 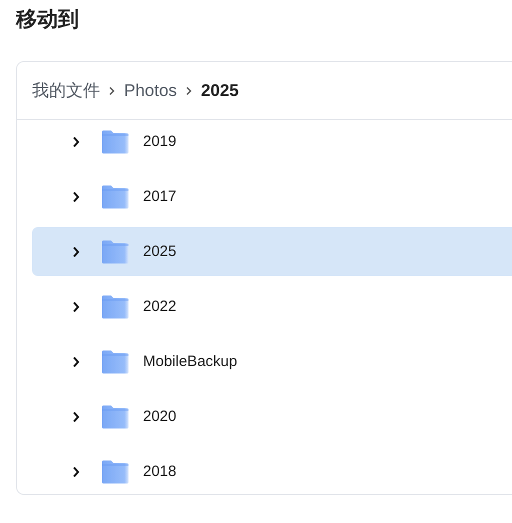 I want to click on breadcrumb-link: Photos, so click(x=150, y=90).